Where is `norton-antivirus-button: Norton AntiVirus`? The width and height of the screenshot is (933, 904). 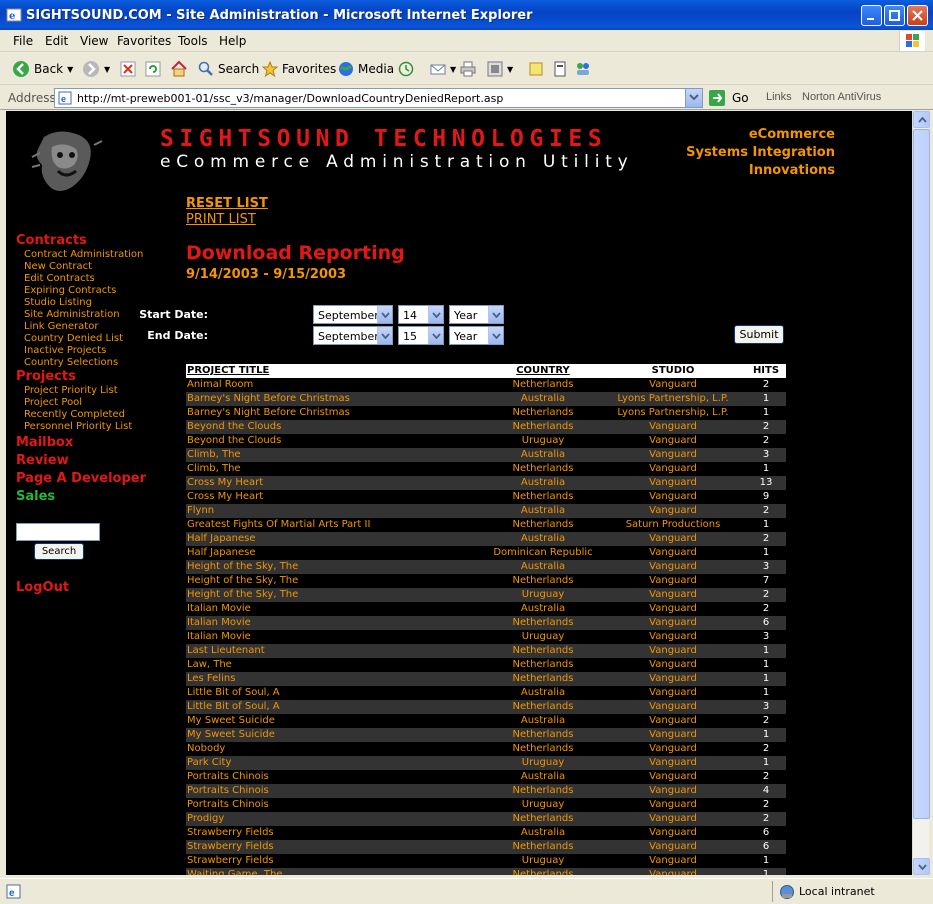
norton-antivirus-button: Norton AntiVirus is located at coordinates (841, 97).